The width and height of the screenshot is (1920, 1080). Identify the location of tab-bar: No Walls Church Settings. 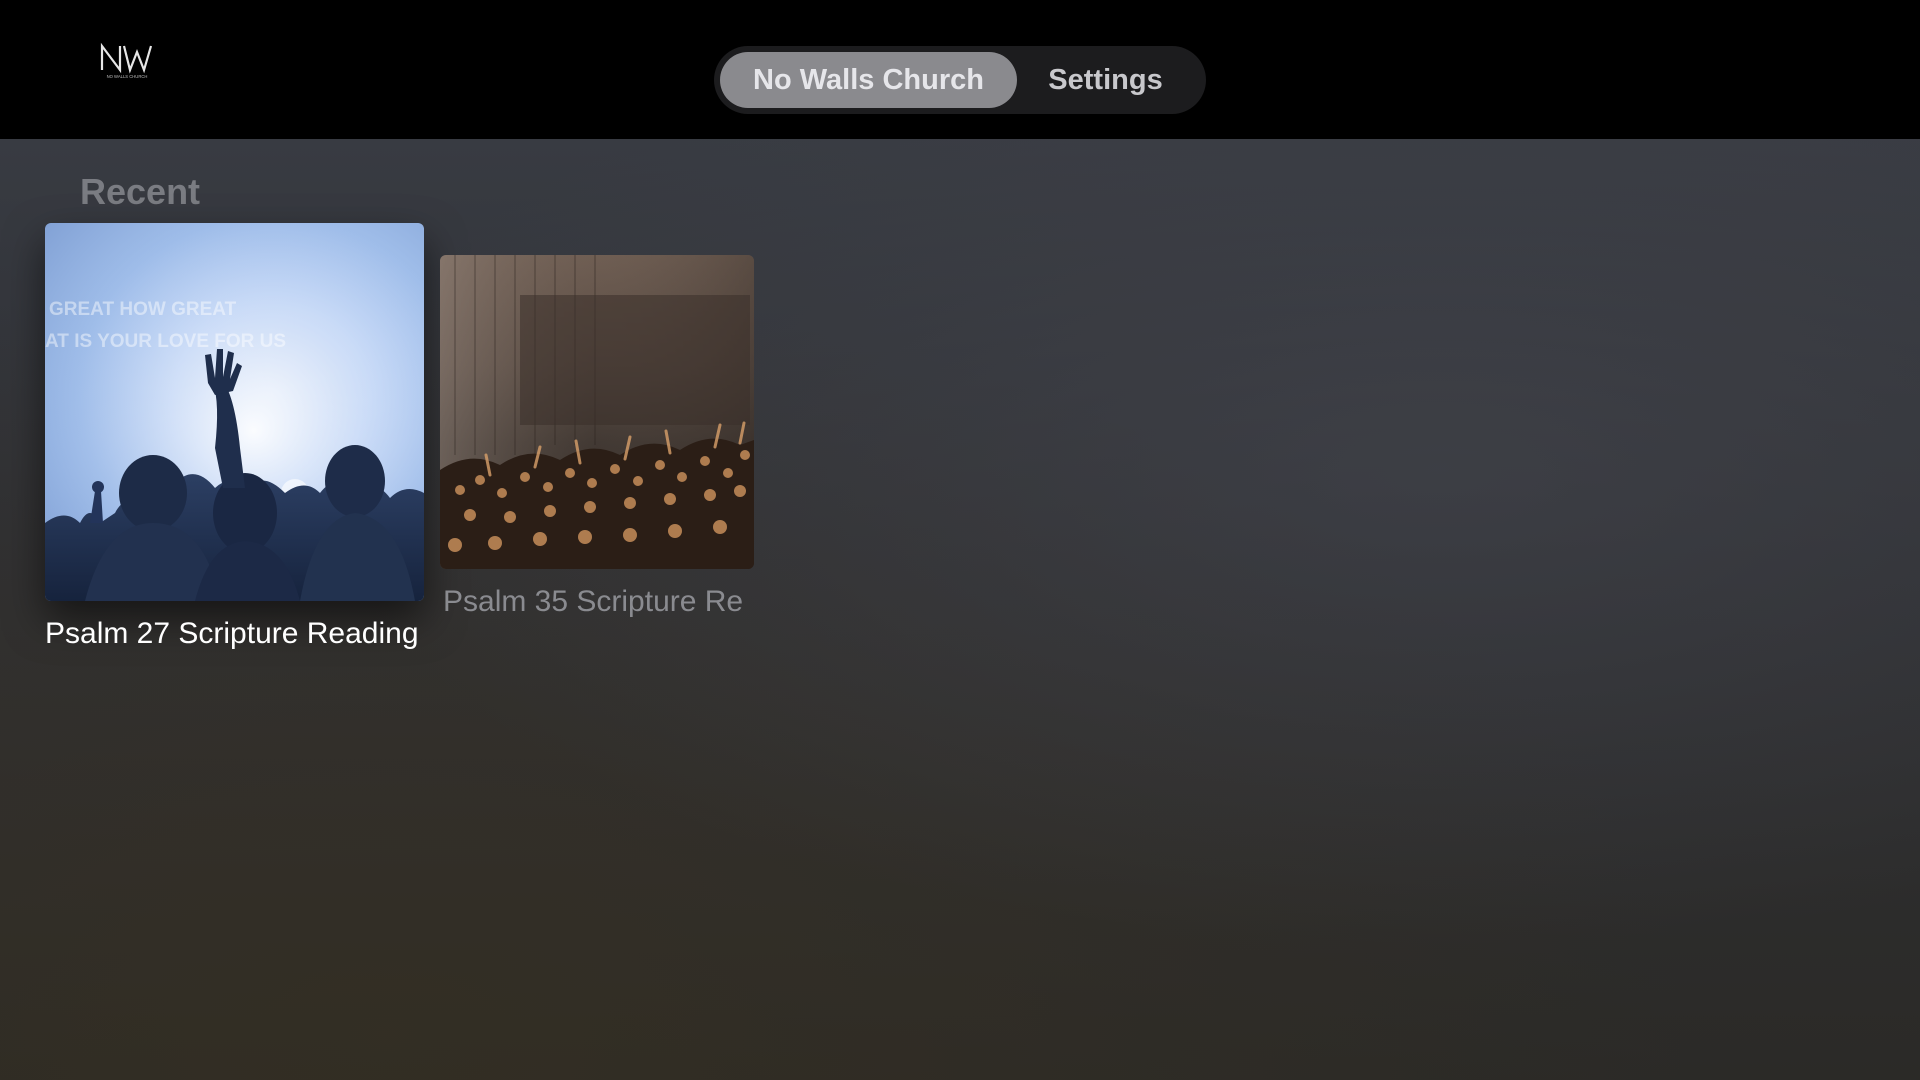
(960, 80).